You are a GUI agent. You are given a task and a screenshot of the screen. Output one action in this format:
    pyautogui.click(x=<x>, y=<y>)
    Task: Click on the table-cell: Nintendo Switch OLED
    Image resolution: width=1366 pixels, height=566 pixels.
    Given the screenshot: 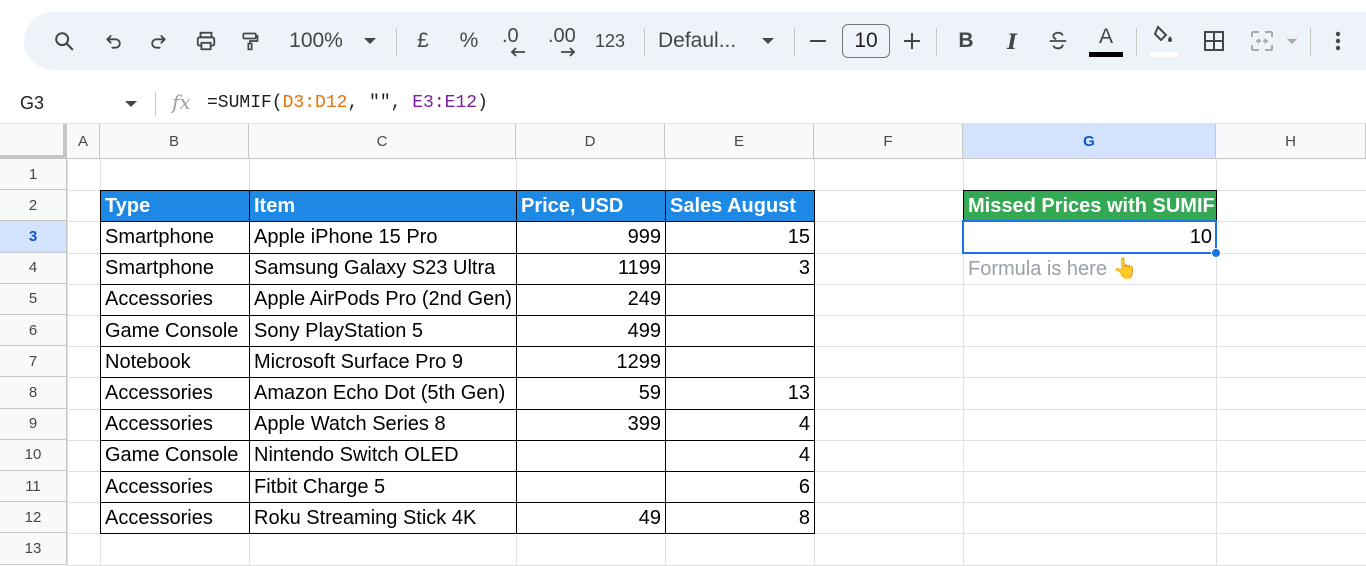 What is the action you would take?
    pyautogui.click(x=383, y=456)
    